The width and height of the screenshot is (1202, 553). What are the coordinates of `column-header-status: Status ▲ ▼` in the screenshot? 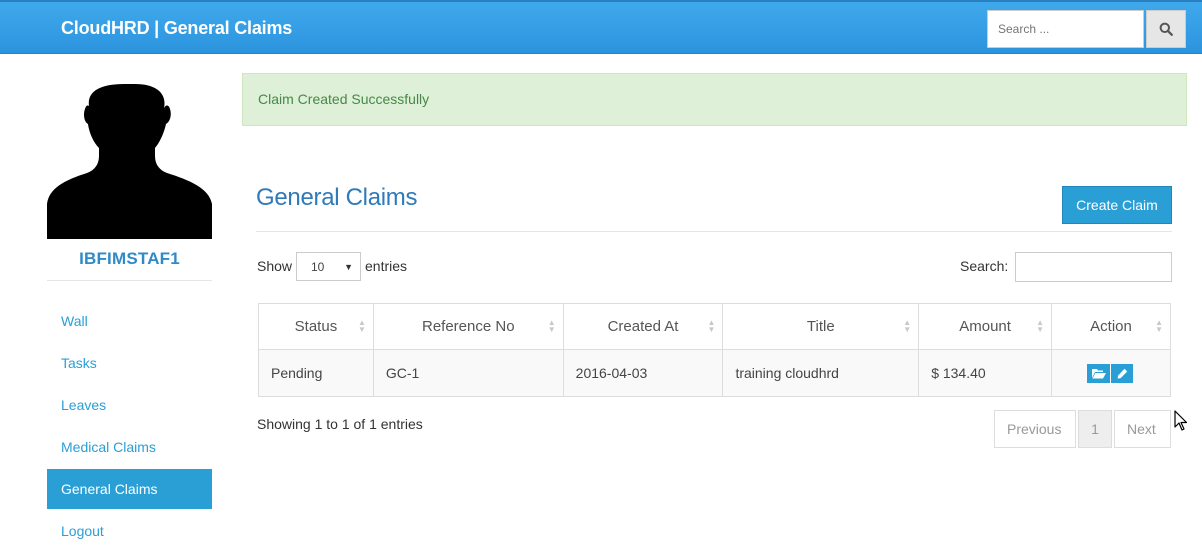 It's located at (316, 326).